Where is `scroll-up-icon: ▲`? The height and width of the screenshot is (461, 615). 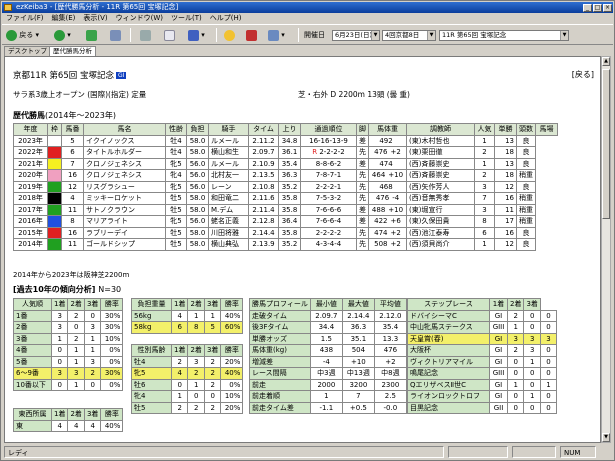 scroll-up-icon: ▲ is located at coordinates (606, 61).